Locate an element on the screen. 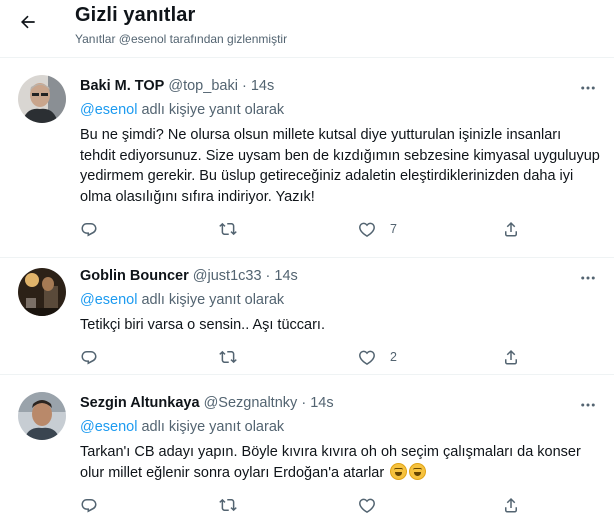 The width and height of the screenshot is (614, 526). like-count: 7 is located at coordinates (393, 229).